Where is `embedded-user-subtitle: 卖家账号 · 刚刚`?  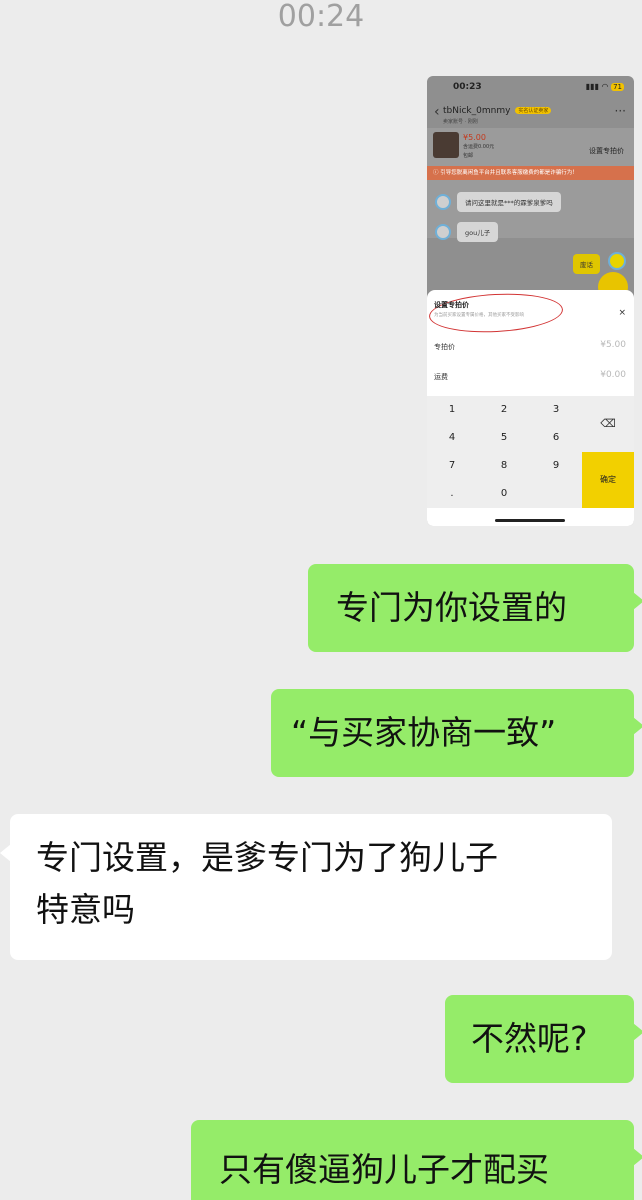 embedded-user-subtitle: 卖家账号 · 刚刚 is located at coordinates (460, 122).